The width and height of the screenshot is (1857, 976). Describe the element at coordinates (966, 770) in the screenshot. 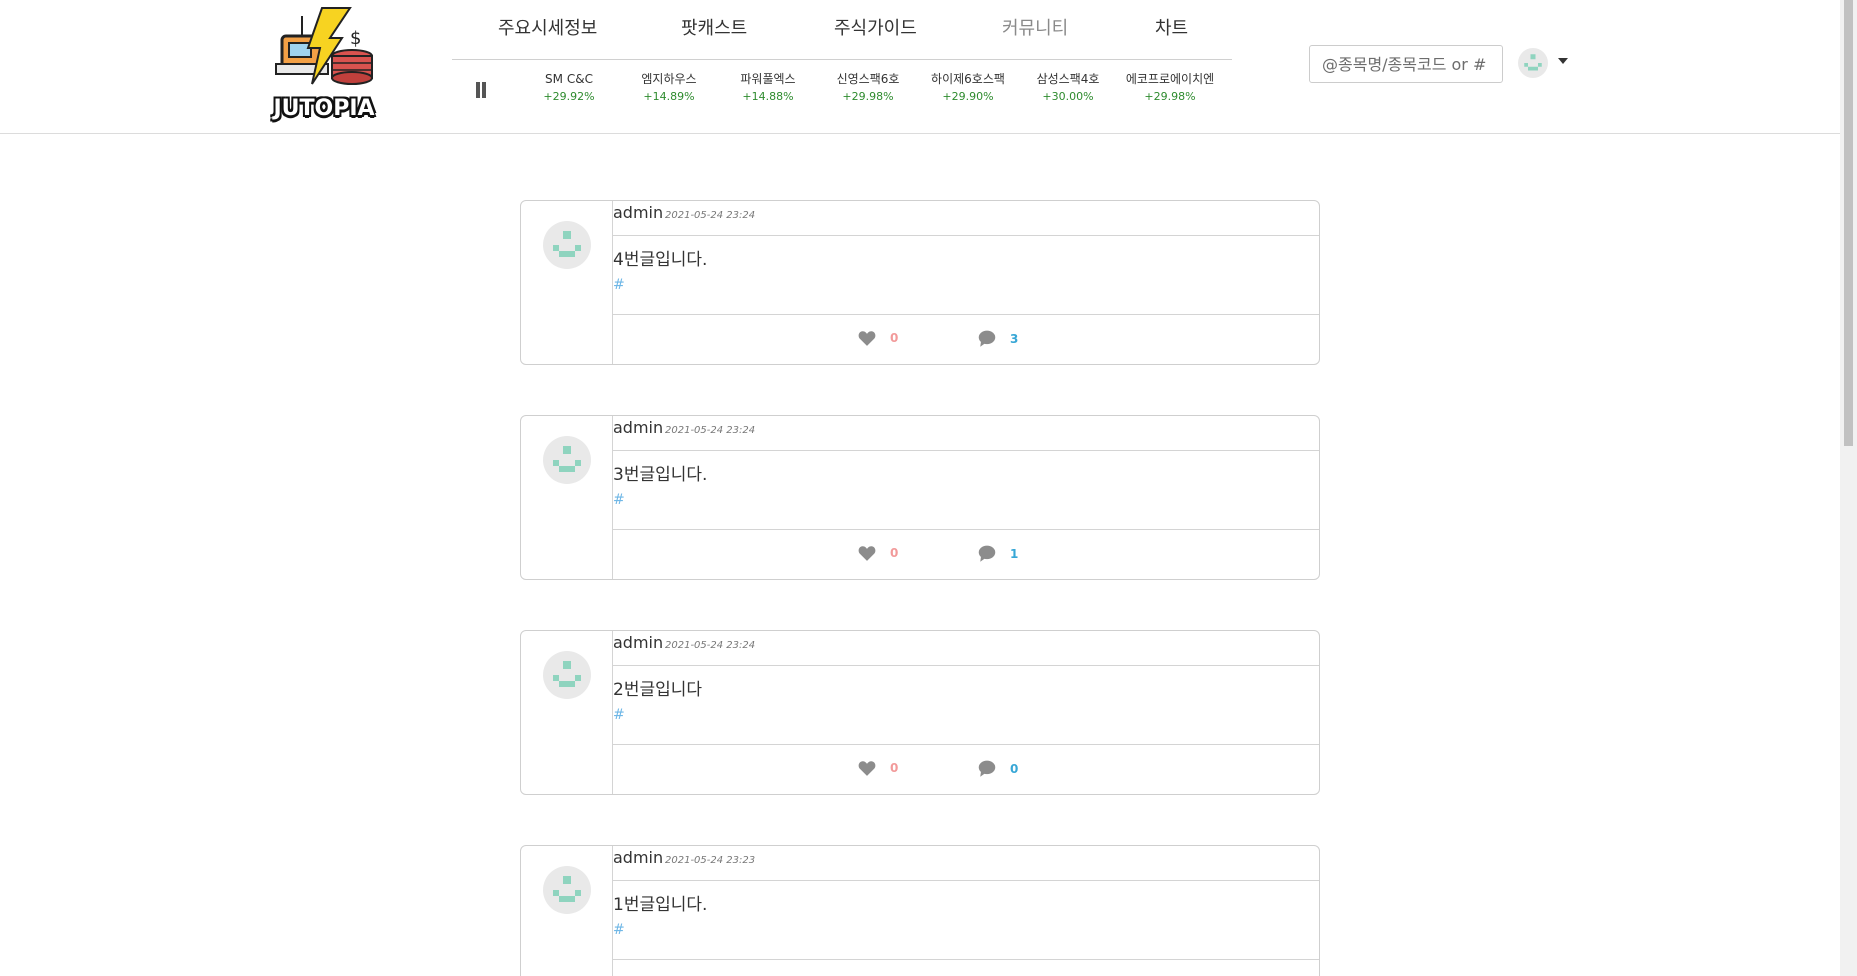

I see `post-actions: 0 0` at that location.